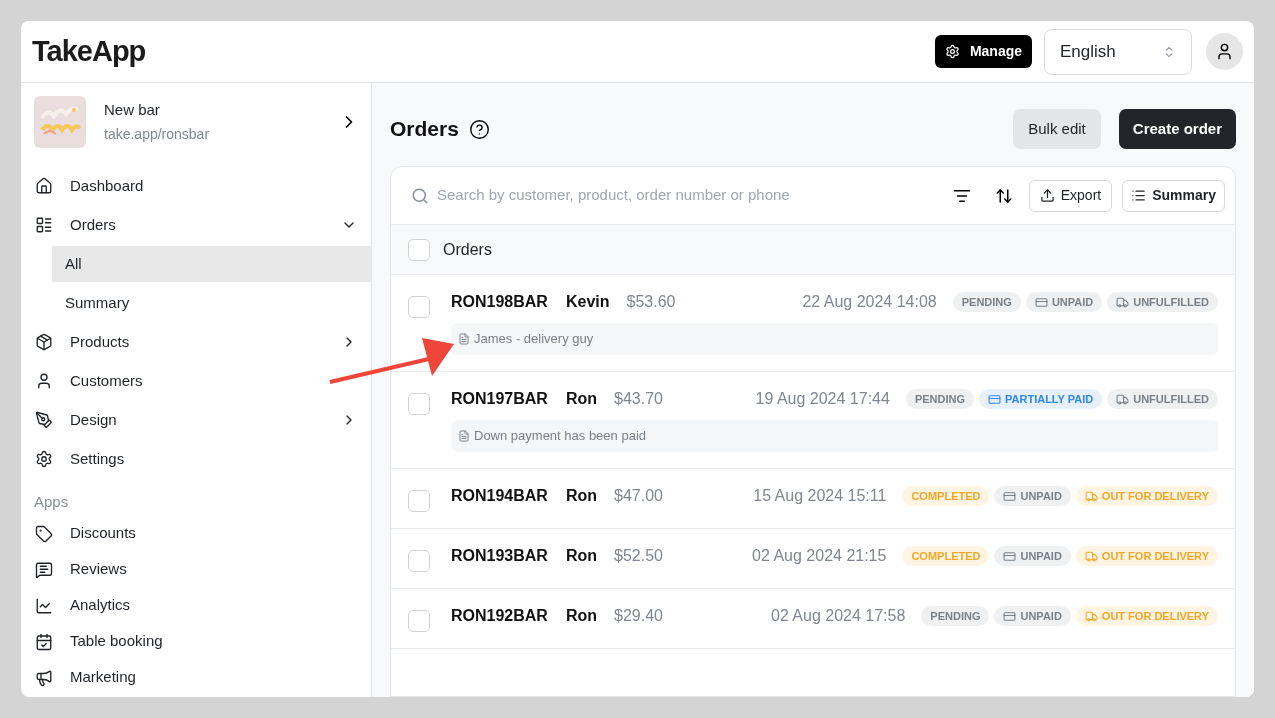 The image size is (1275, 718). Describe the element at coordinates (819, 556) in the screenshot. I see `order-date: 02 Aug 2024 21:15` at that location.